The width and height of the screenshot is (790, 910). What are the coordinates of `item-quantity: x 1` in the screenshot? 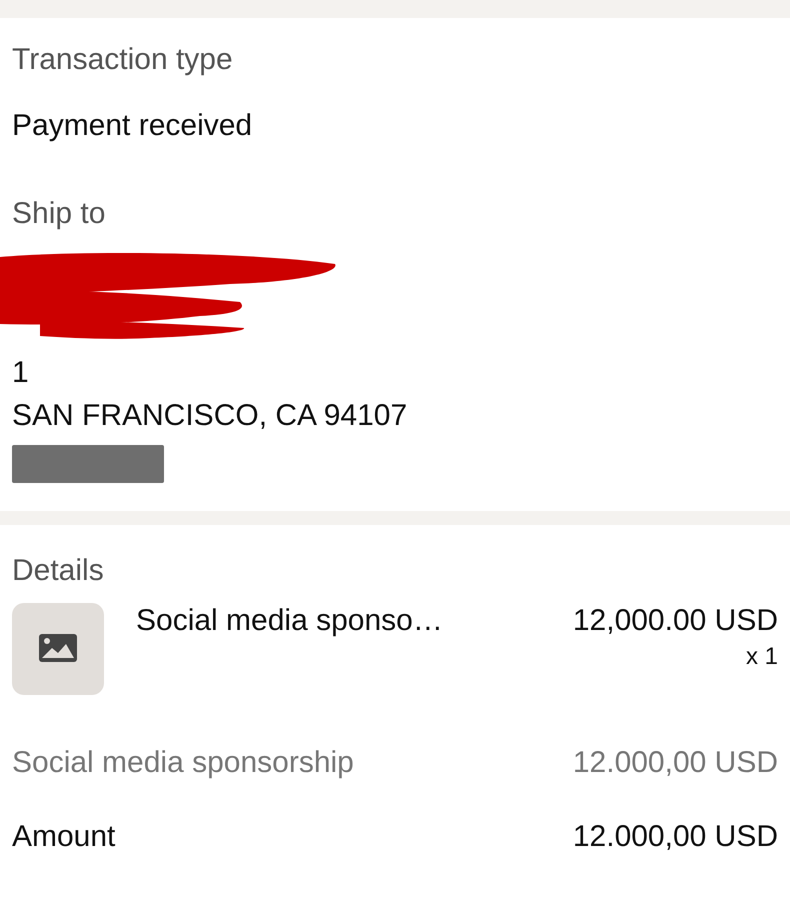 It's located at (761, 657).